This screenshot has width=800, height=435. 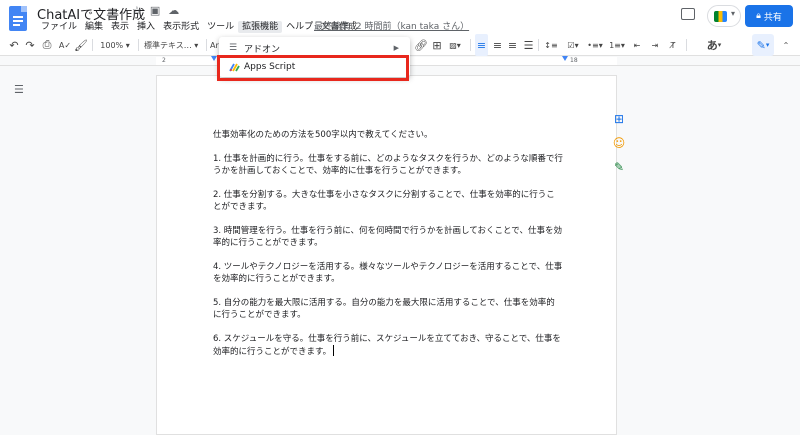 I want to click on text-cursor, so click(x=334, y=350).